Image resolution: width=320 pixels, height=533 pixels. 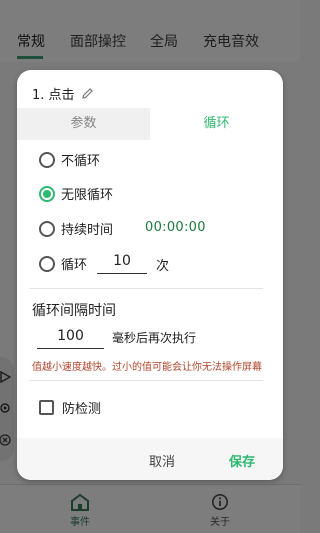 I want to click on duration-radio, so click(x=47, y=228).